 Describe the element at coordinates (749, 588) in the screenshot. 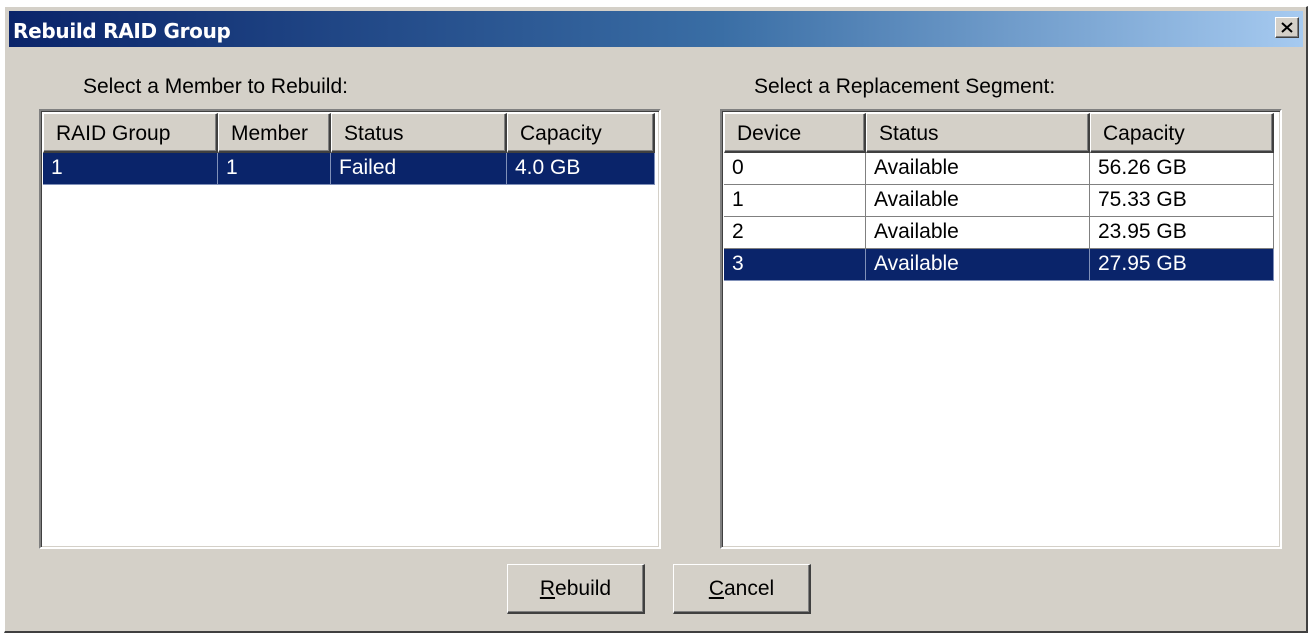

I see `cancel-label: ancel` at that location.